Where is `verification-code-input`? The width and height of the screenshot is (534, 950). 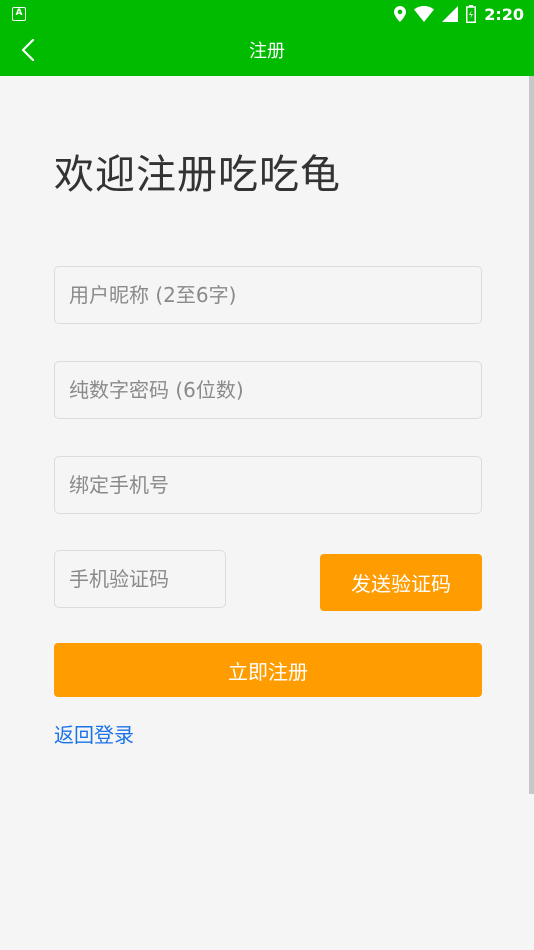
verification-code-input is located at coordinates (140, 579).